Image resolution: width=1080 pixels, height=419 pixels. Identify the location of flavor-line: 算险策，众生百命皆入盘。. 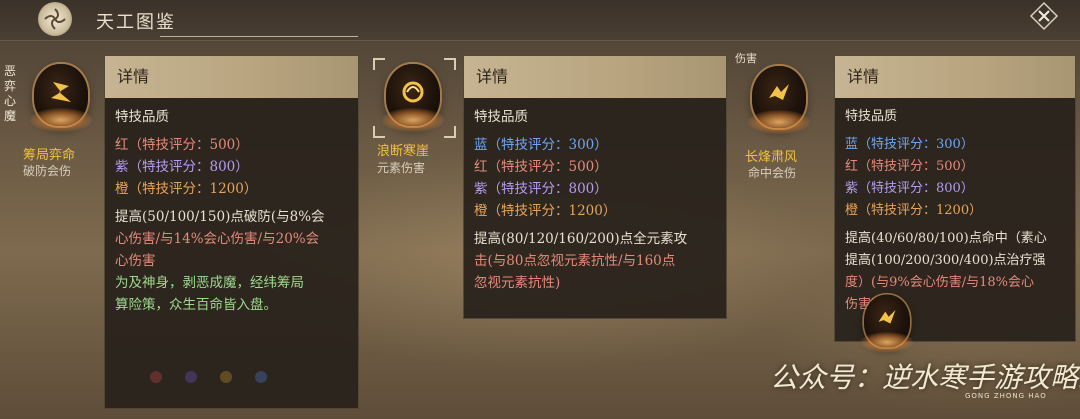
(196, 305).